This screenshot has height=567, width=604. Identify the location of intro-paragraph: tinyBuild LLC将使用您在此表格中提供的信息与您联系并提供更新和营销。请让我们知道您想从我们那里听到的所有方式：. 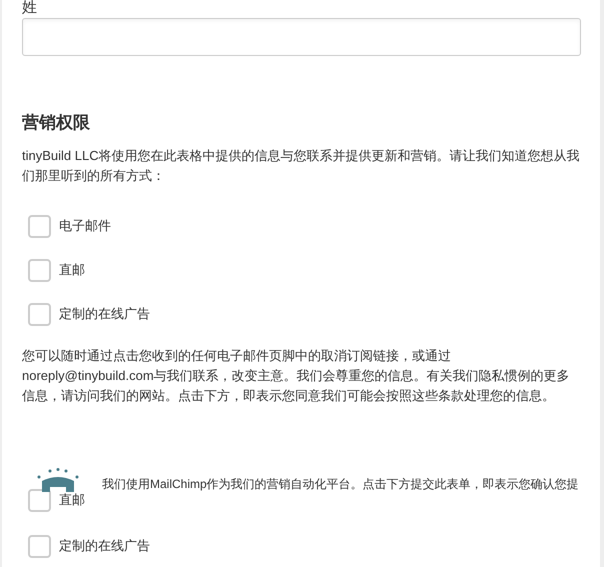
(301, 166).